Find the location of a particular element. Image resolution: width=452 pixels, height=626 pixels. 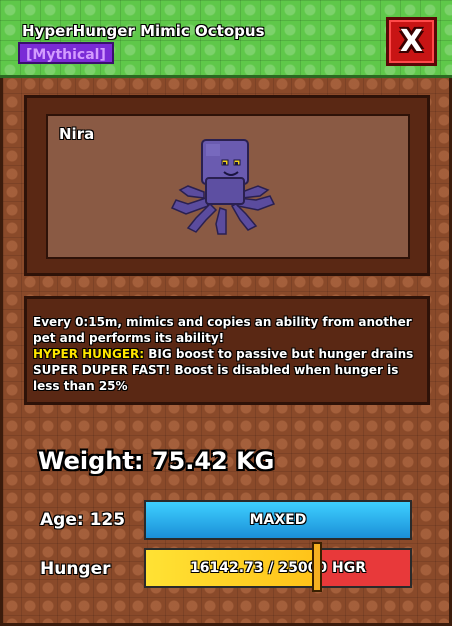

hunger-marker is located at coordinates (317, 567).